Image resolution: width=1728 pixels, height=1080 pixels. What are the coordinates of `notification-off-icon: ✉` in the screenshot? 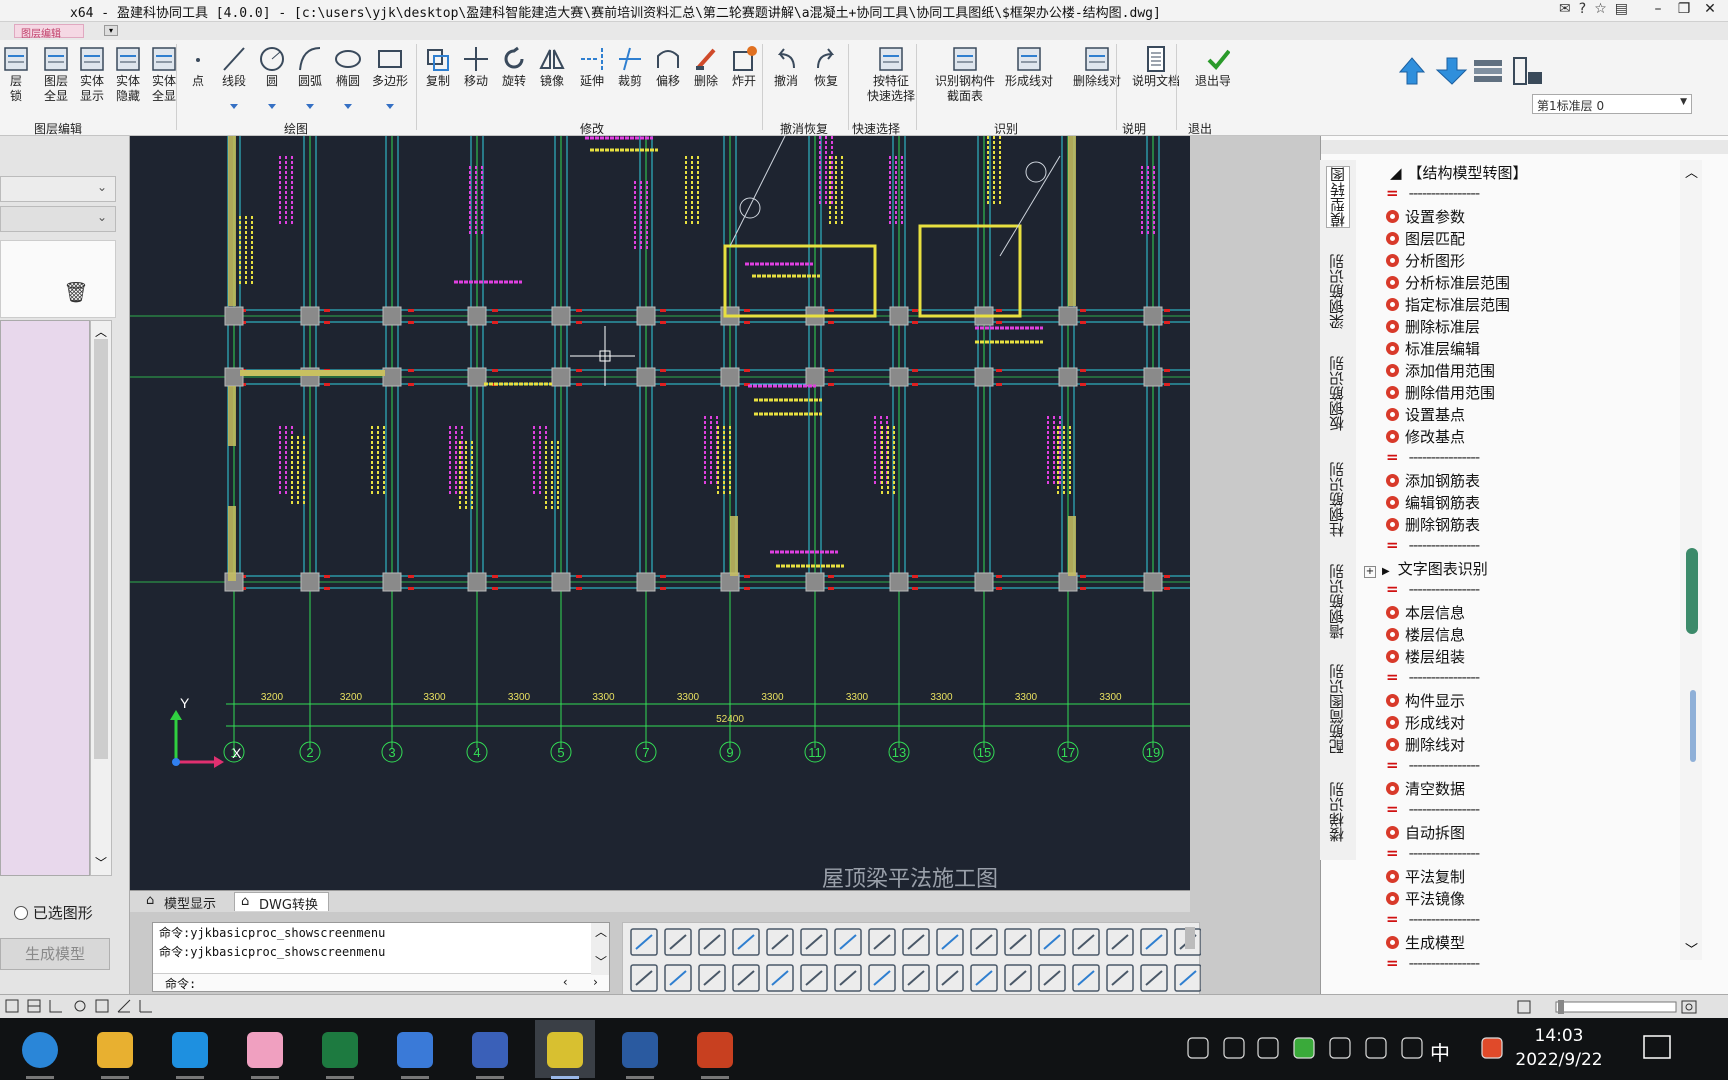 It's located at (1565, 9).